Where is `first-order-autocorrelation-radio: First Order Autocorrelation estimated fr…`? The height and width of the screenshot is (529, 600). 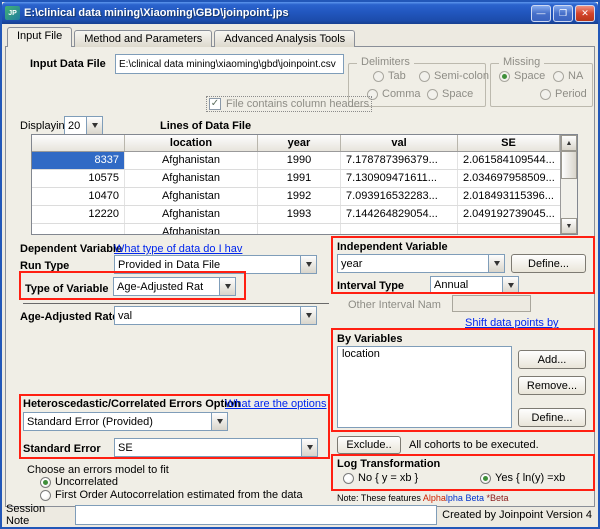
first-order-autocorrelation-radio: First Order Autocorrelation estimated fr… is located at coordinates (171, 495).